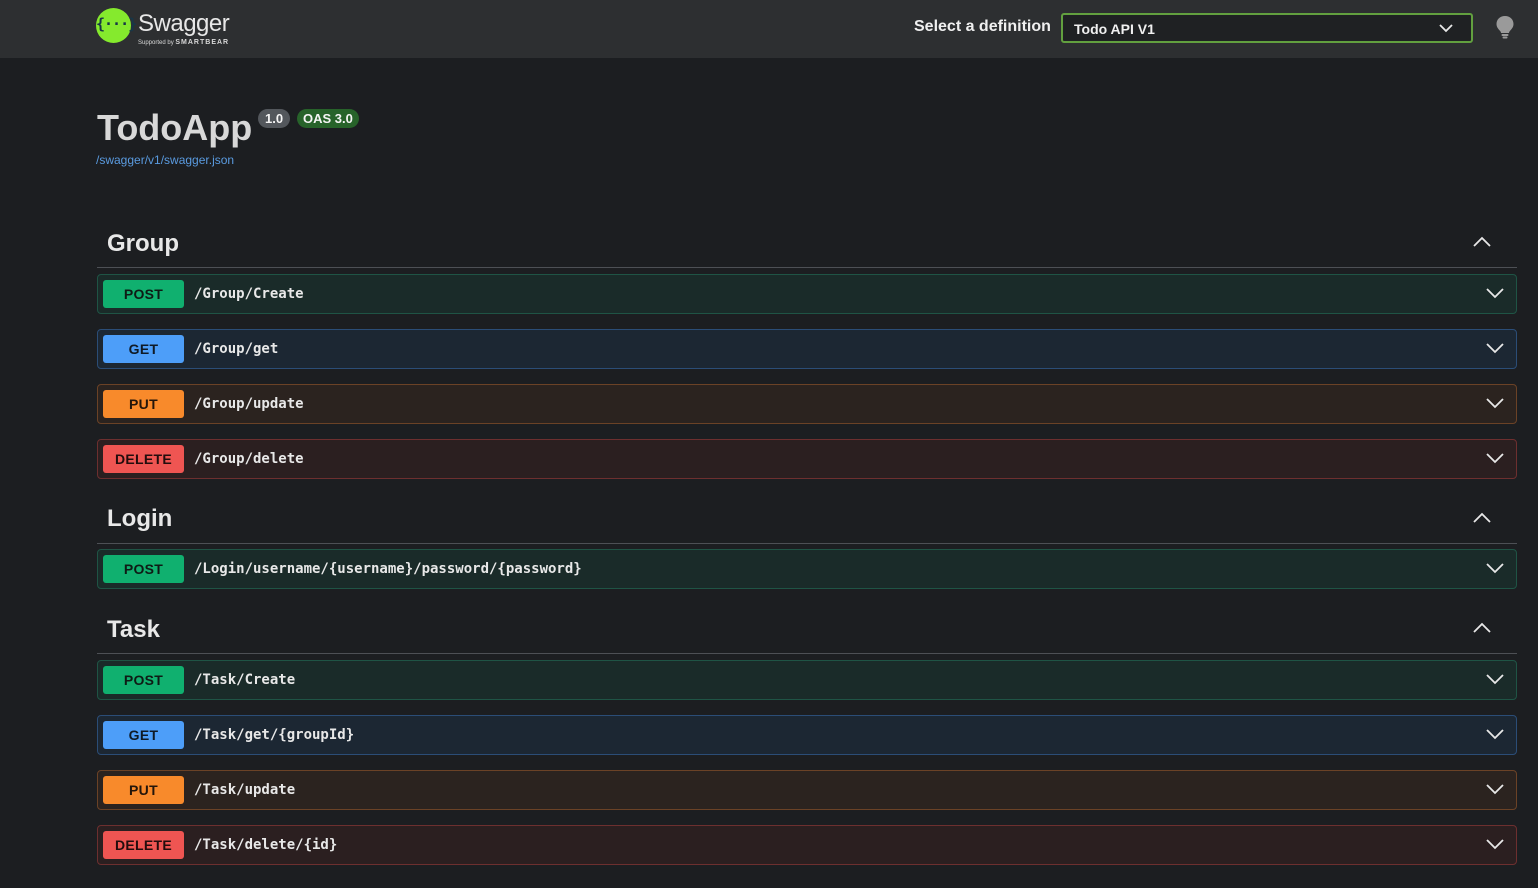  I want to click on tag-header-task: Task, so click(807, 630).